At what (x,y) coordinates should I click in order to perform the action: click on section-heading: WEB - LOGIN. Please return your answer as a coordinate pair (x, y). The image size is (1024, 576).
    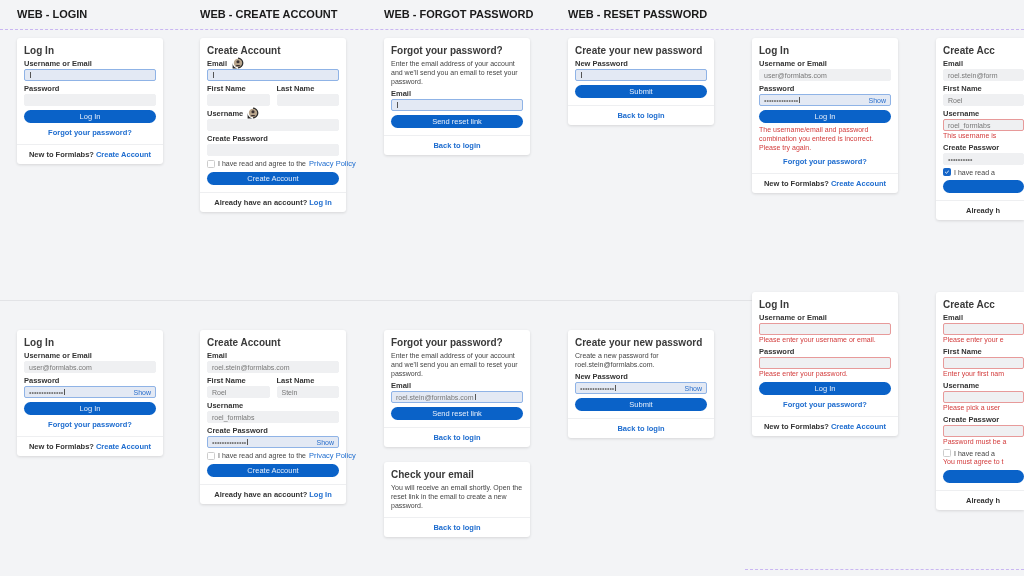
    Looking at the image, I should click on (52, 14).